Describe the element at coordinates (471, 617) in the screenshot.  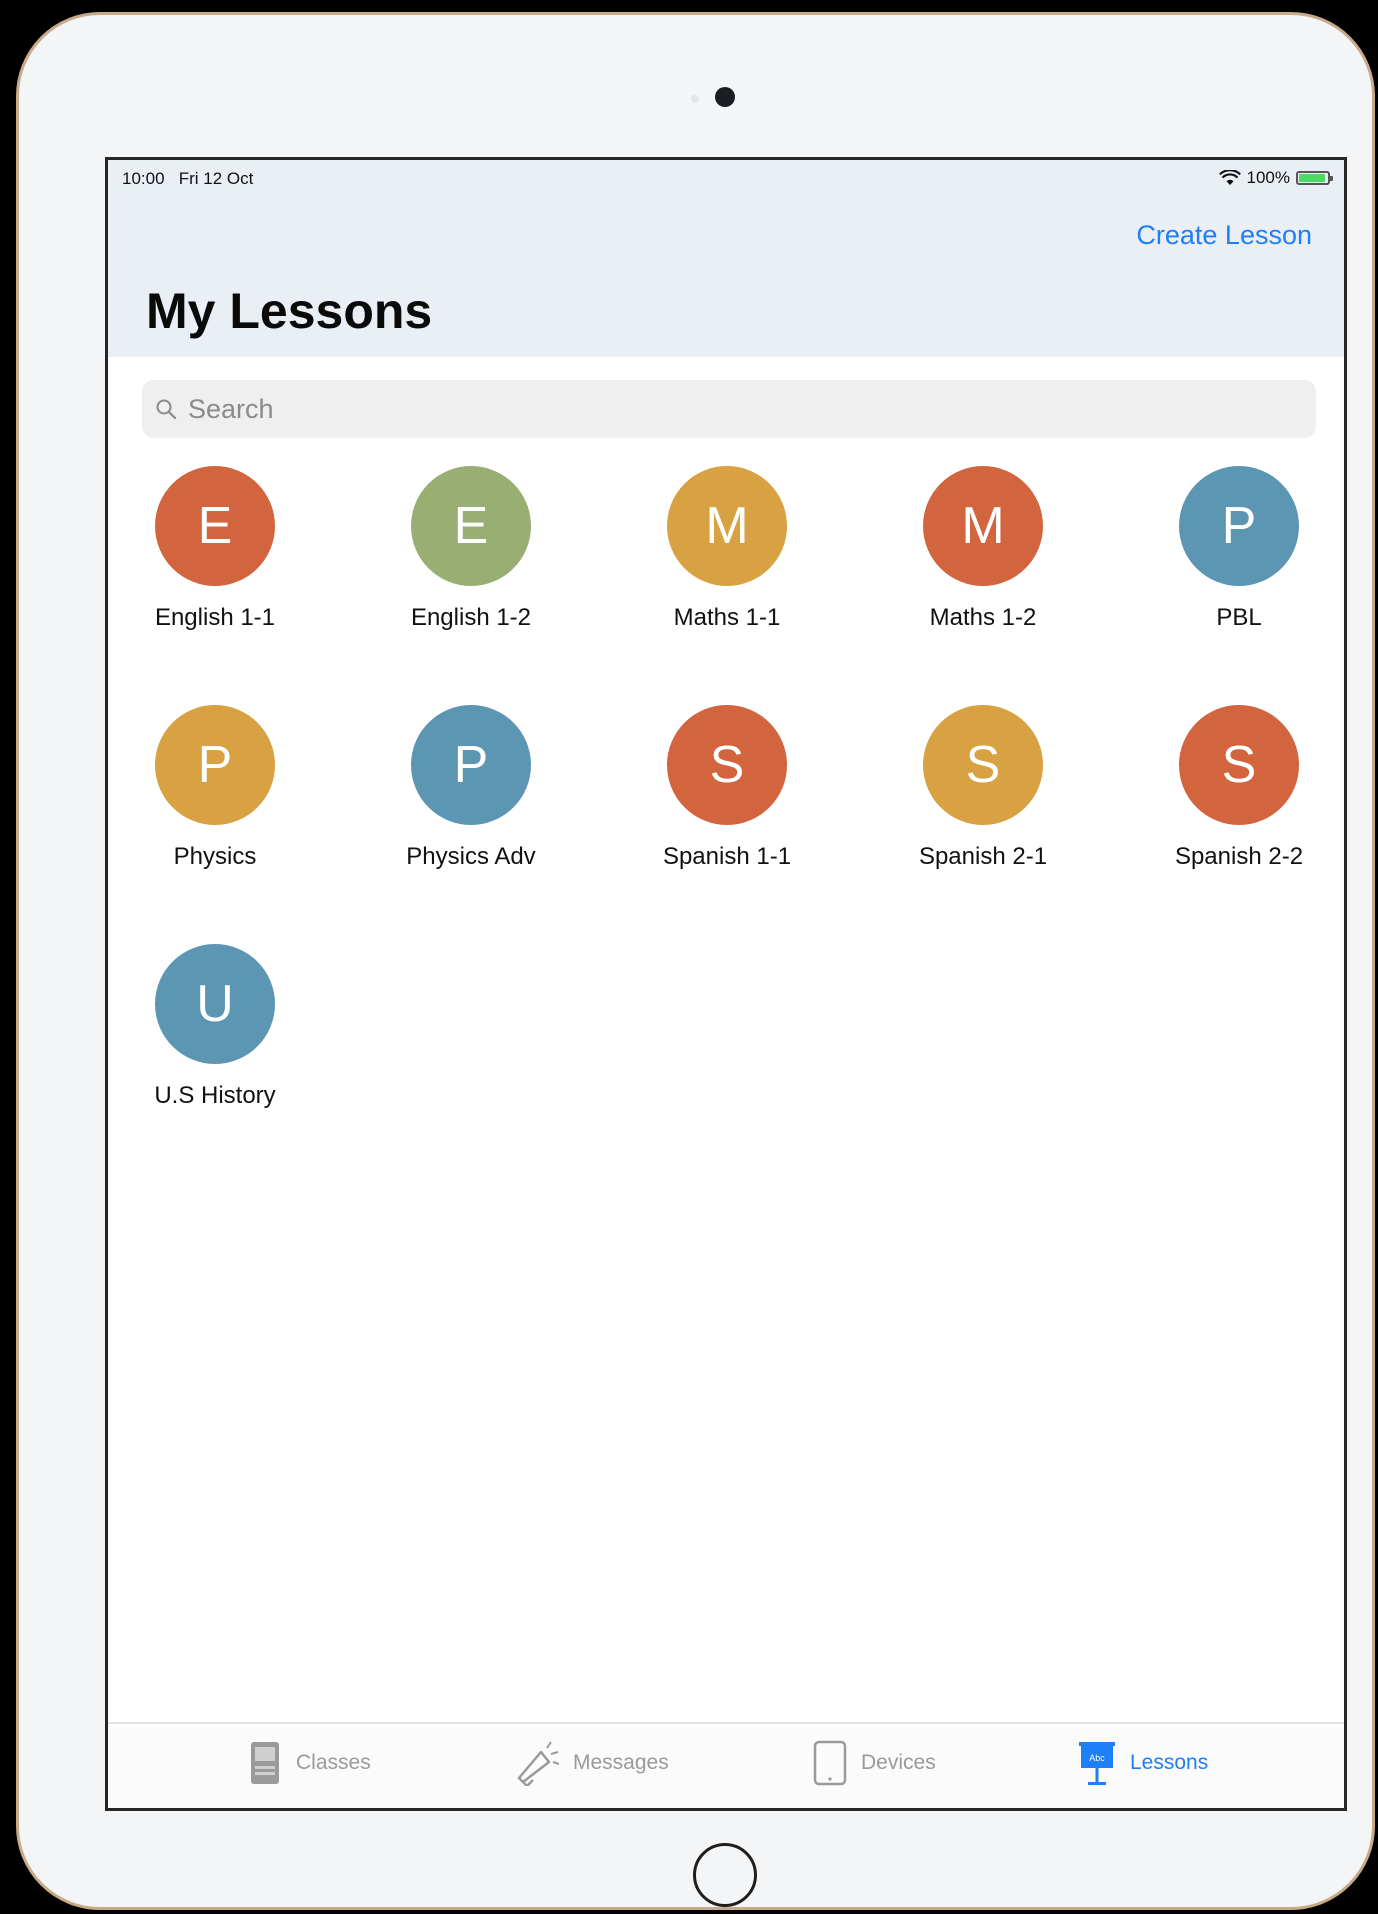
I see `lesson-name: English 1-2` at that location.